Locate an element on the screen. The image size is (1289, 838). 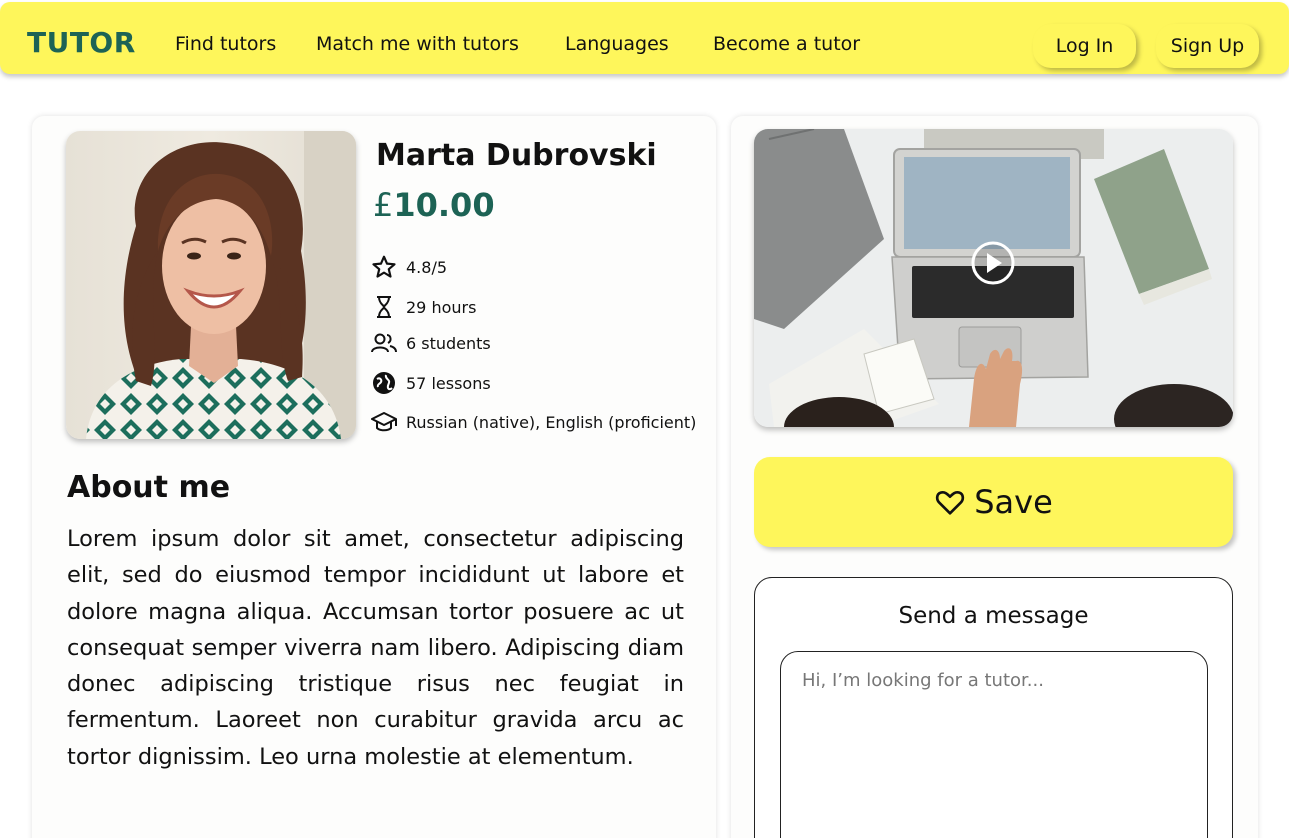
stat-languages: Russian (native), English (proficient) is located at coordinates (533, 422).